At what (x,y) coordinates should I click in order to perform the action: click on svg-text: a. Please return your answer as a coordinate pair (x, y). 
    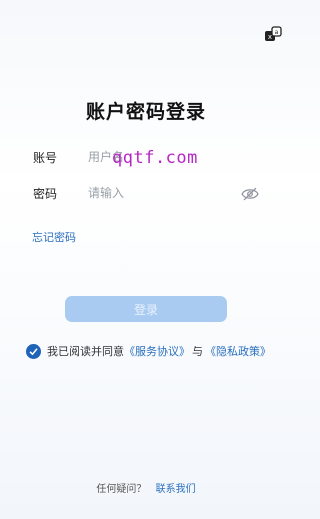
    Looking at the image, I should click on (277, 32).